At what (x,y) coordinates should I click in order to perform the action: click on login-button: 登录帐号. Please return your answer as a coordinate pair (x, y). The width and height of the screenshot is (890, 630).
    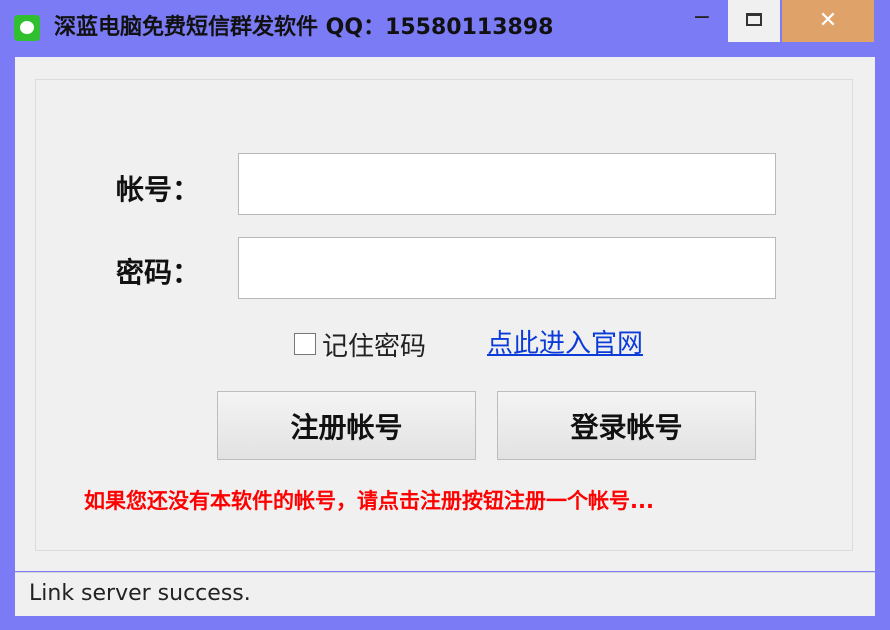
    Looking at the image, I should click on (626, 425).